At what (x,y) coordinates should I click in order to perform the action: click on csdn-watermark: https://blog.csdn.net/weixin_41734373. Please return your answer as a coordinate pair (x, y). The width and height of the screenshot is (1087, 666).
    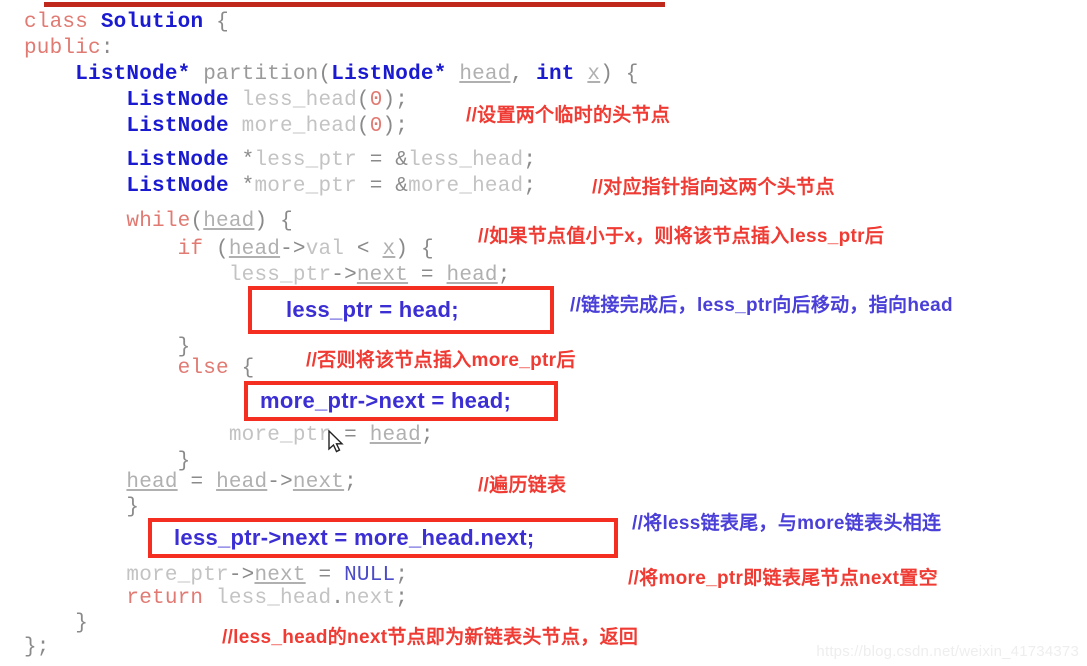
    Looking at the image, I should click on (947, 651).